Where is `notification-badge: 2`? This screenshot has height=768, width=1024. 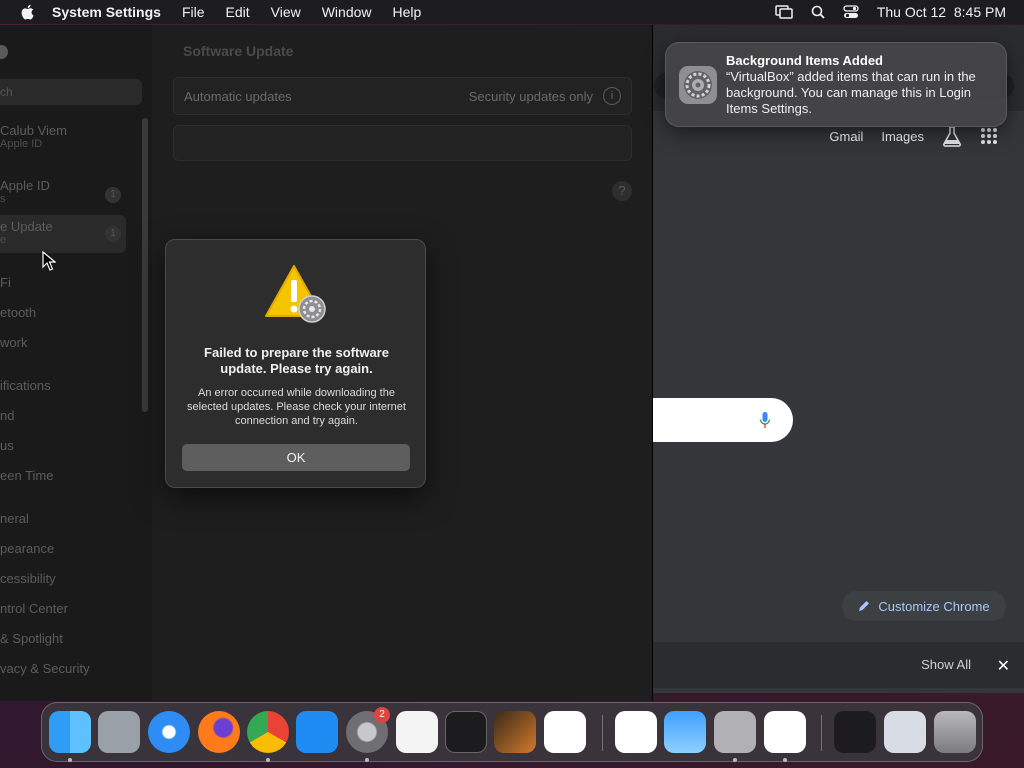 notification-badge: 2 is located at coordinates (382, 715).